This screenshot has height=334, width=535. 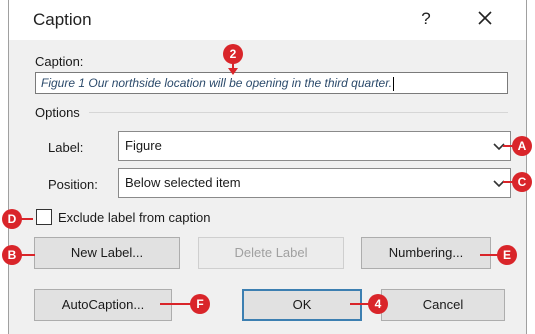 What do you see at coordinates (314, 146) in the screenshot?
I see `label-dropdown: Figure` at bounding box center [314, 146].